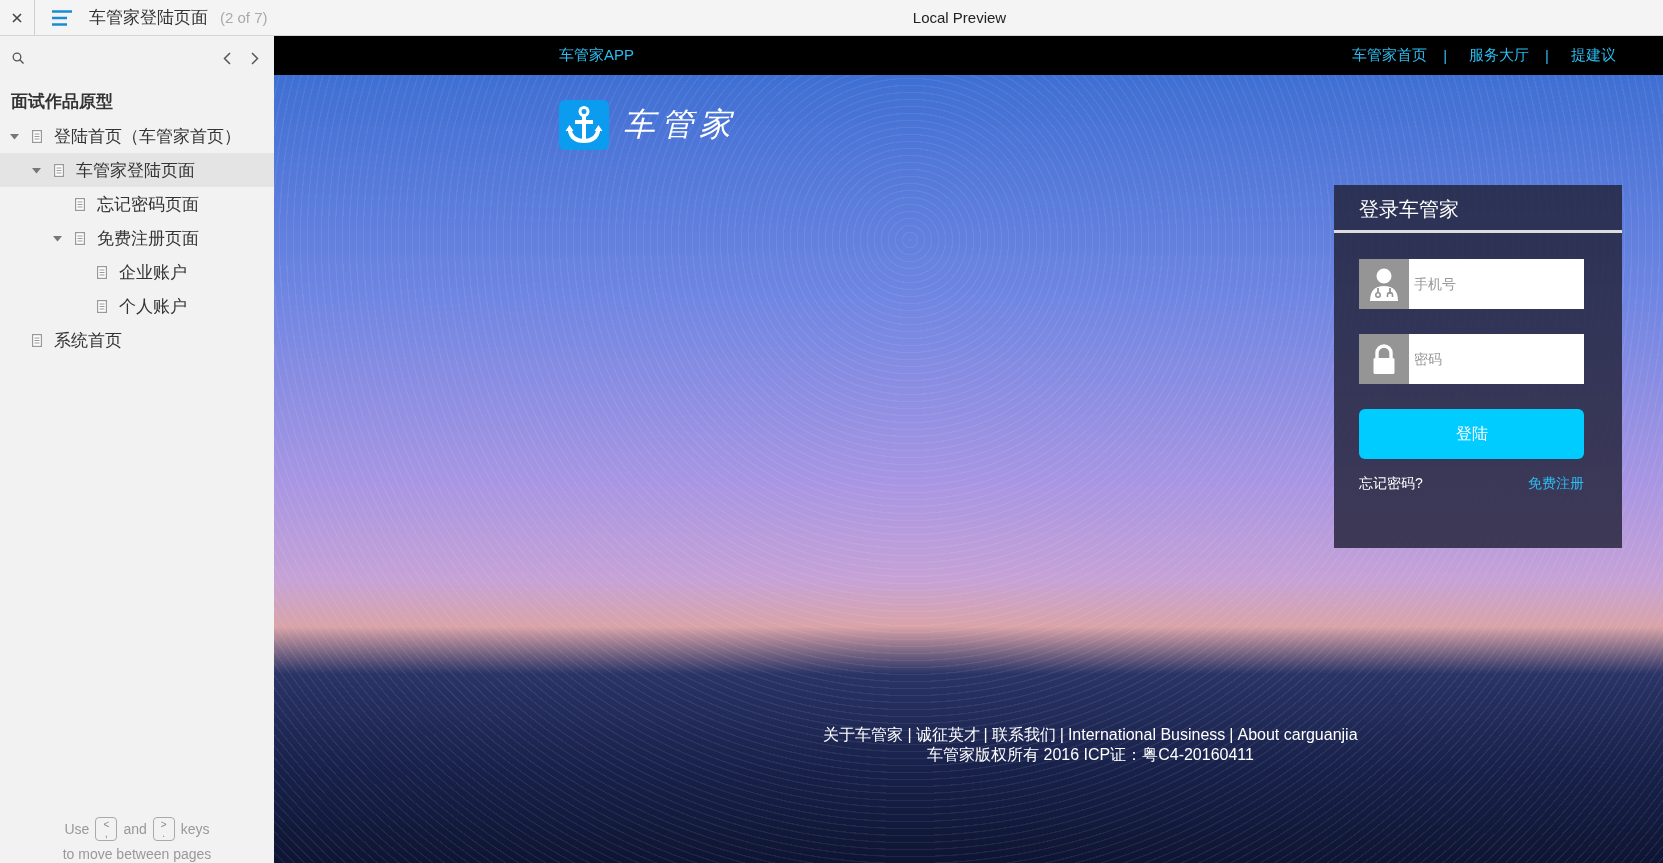 The image size is (1663, 863). Describe the element at coordinates (137, 238) in the screenshot. I see `tree-item: 免费注册页面` at that location.